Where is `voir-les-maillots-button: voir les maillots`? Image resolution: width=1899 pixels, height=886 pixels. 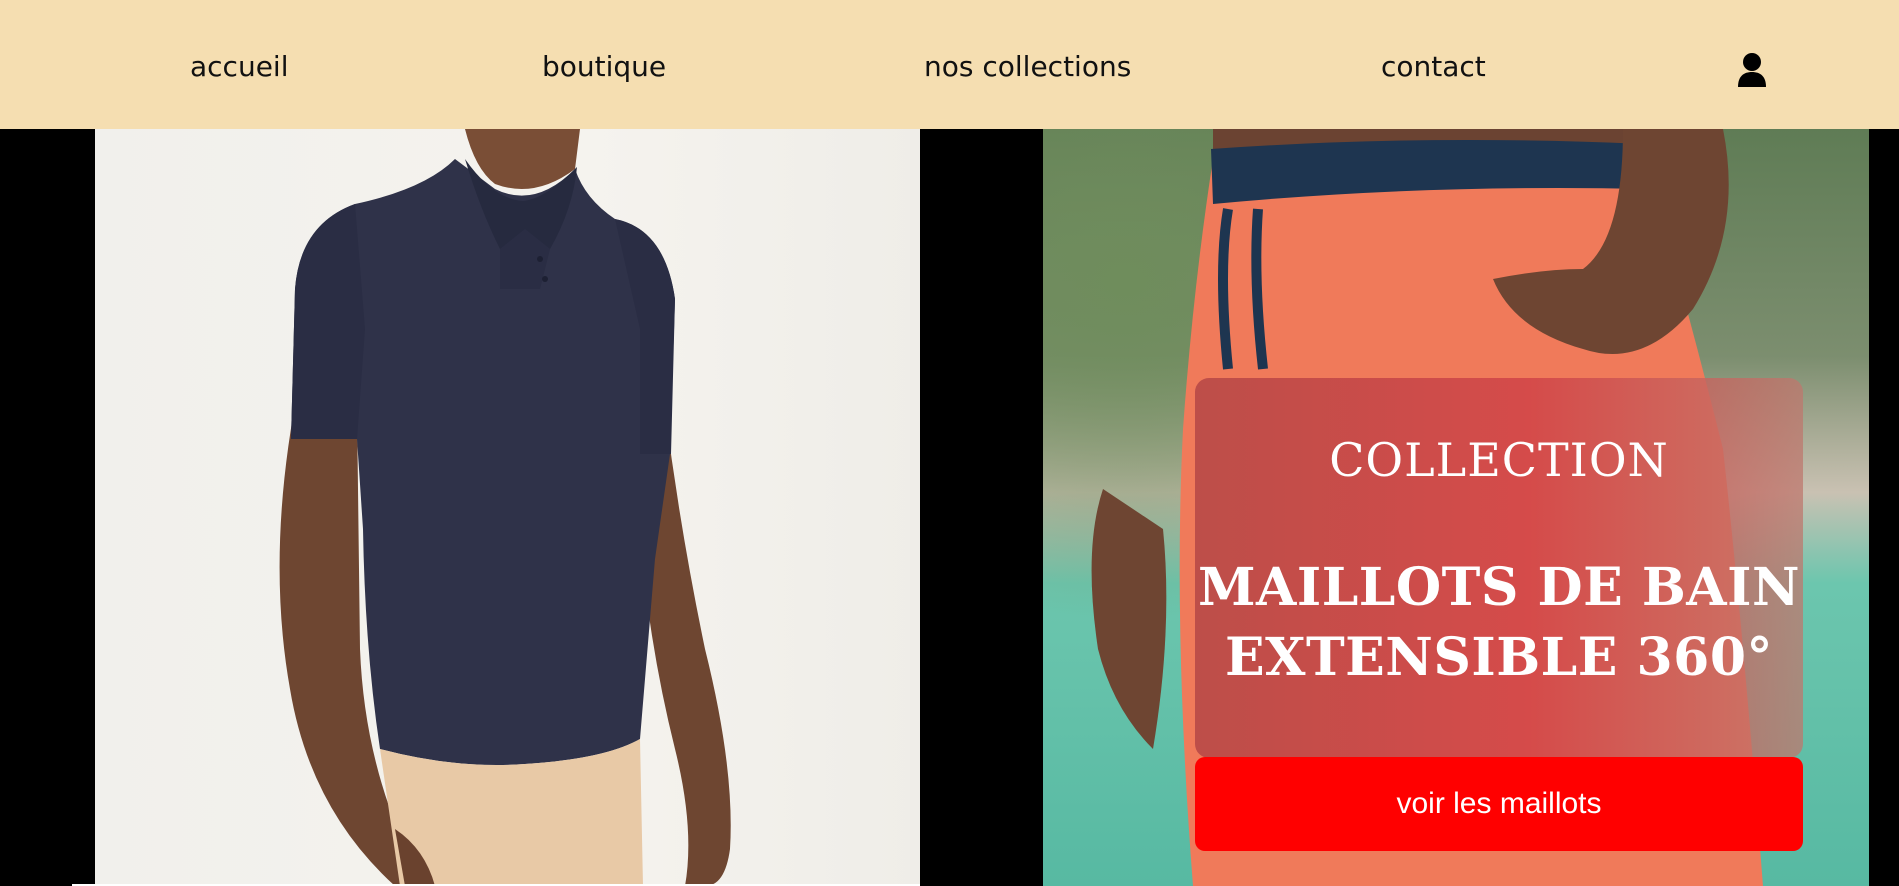
voir-les-maillots-button: voir les maillots is located at coordinates (1499, 804).